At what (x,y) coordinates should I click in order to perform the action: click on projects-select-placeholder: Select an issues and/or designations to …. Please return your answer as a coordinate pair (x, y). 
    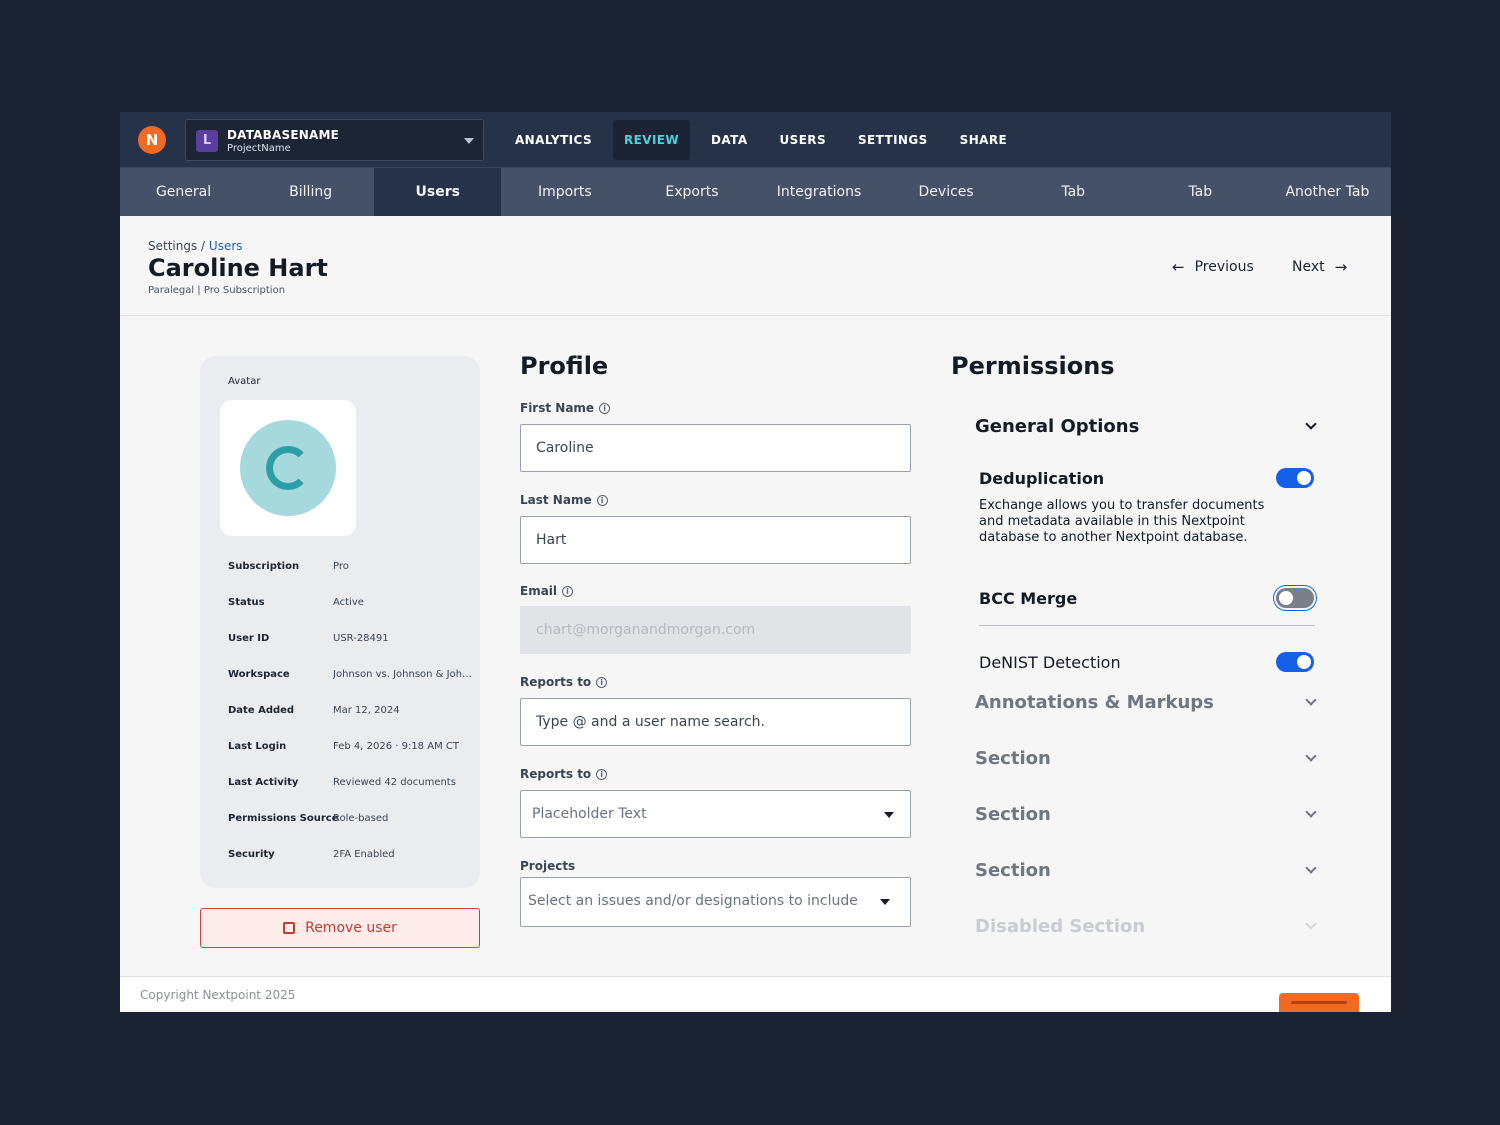
    Looking at the image, I should click on (693, 901).